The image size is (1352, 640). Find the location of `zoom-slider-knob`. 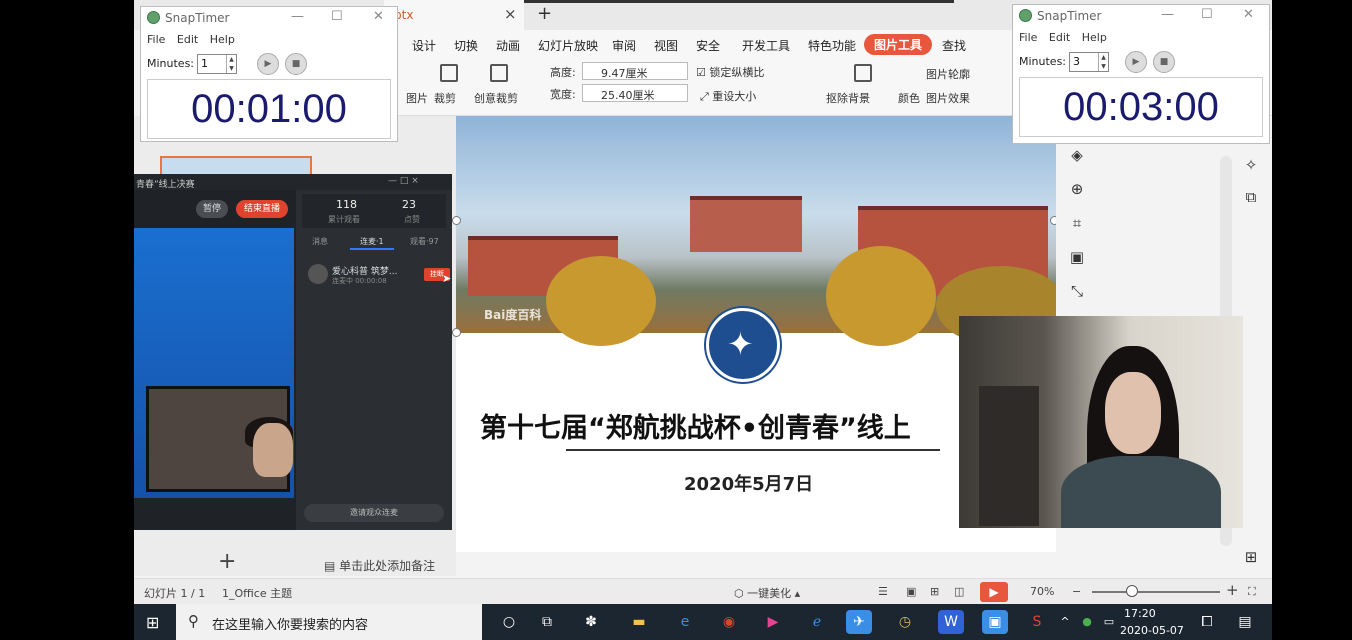

zoom-slider-knob is located at coordinates (1132, 591).